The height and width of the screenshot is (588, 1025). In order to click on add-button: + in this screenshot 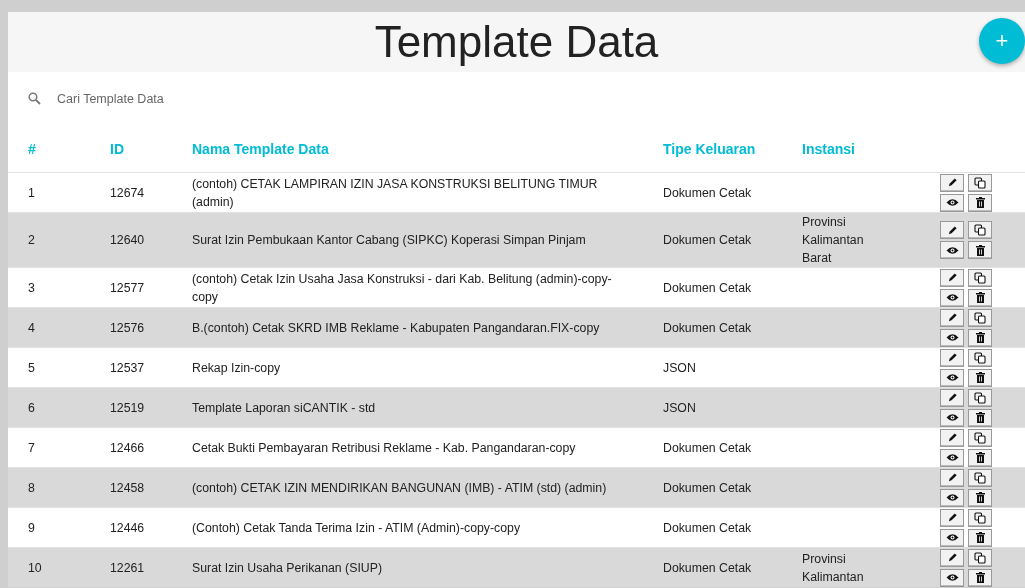, I will do `click(1002, 41)`.